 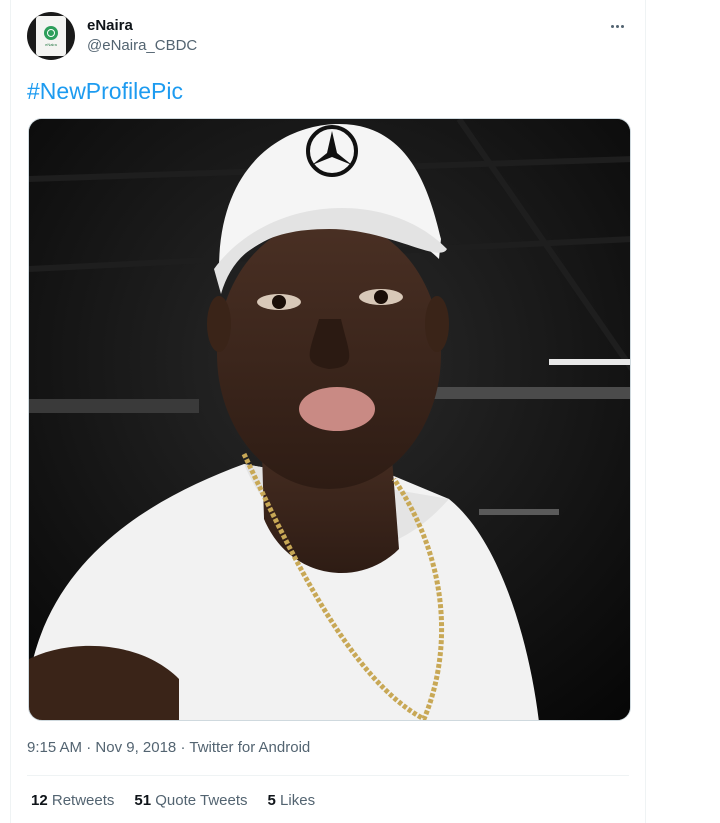 What do you see at coordinates (142, 26) in the screenshot?
I see `author-display-name: eNaira` at bounding box center [142, 26].